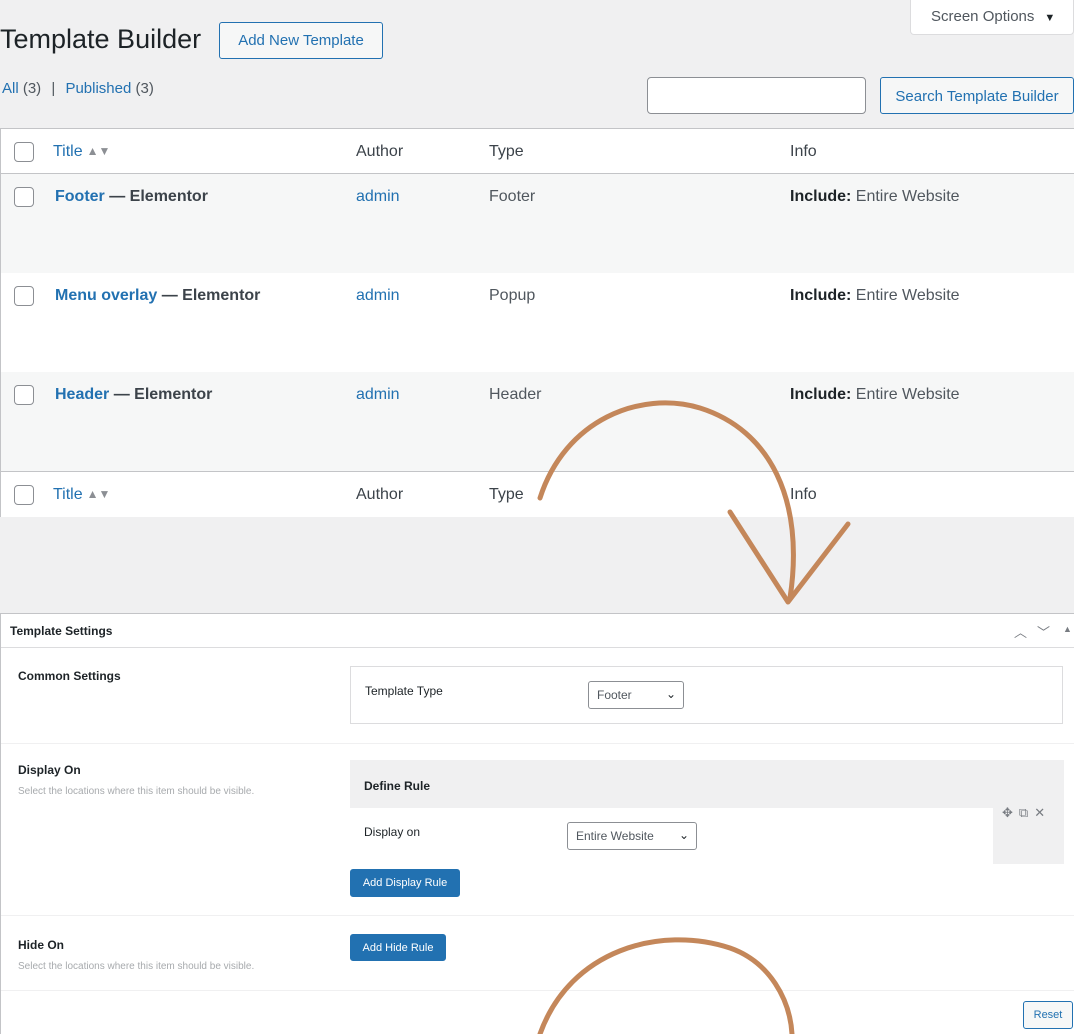 The image size is (1074, 1034). Describe the element at coordinates (803, 494) in the screenshot. I see `column-info-footer: Info` at that location.